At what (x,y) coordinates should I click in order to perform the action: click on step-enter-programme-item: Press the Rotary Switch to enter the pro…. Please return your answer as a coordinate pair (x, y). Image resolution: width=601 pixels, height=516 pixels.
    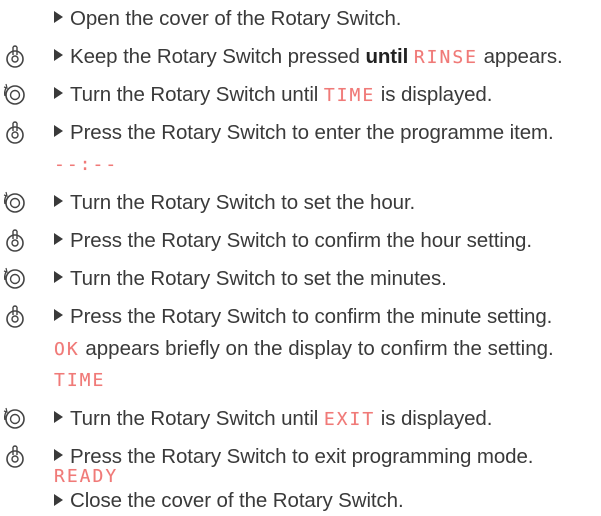
    Looking at the image, I should click on (300, 133).